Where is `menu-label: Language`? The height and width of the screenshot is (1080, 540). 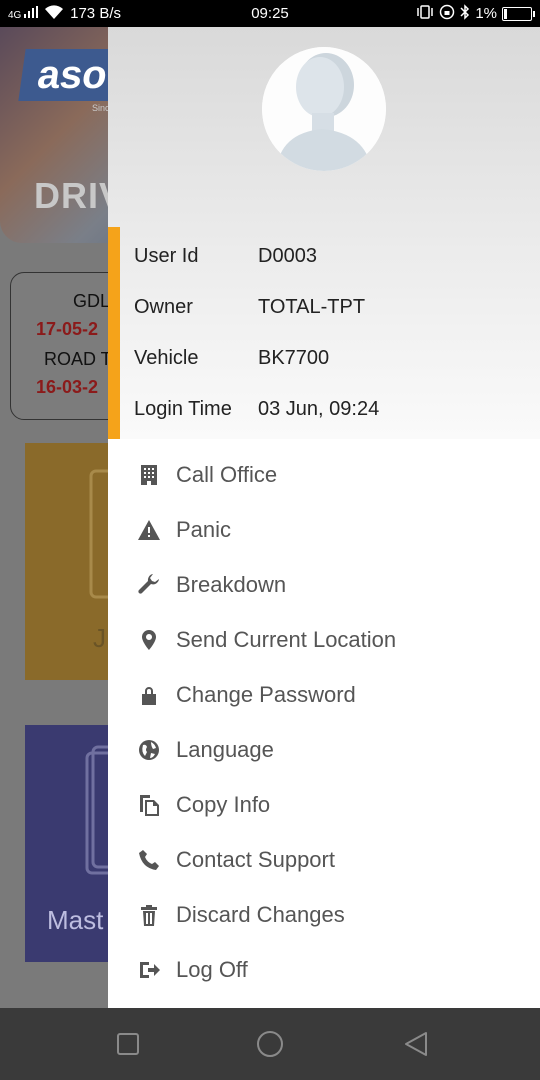
menu-label: Language is located at coordinates (225, 750).